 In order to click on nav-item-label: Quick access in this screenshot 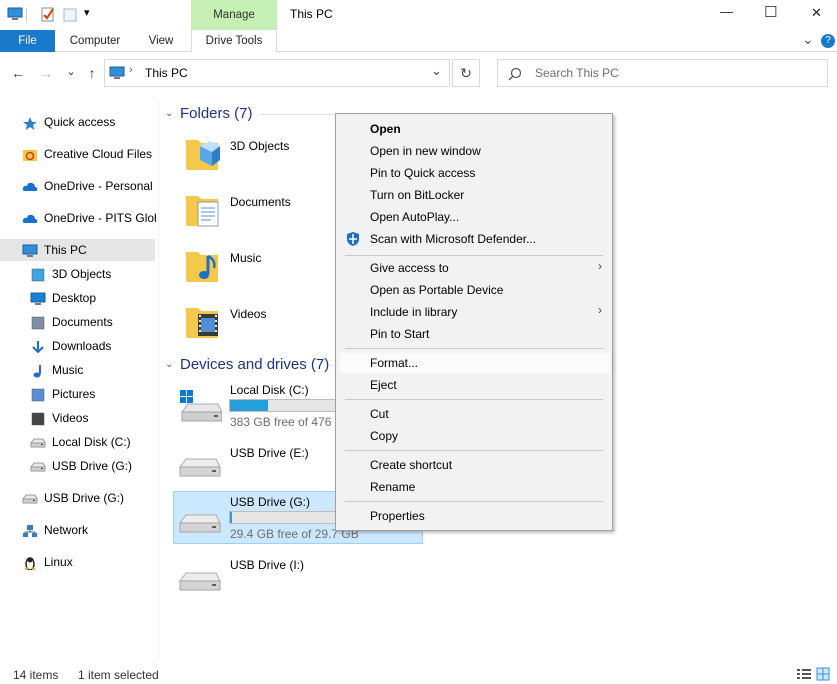, I will do `click(80, 122)`.